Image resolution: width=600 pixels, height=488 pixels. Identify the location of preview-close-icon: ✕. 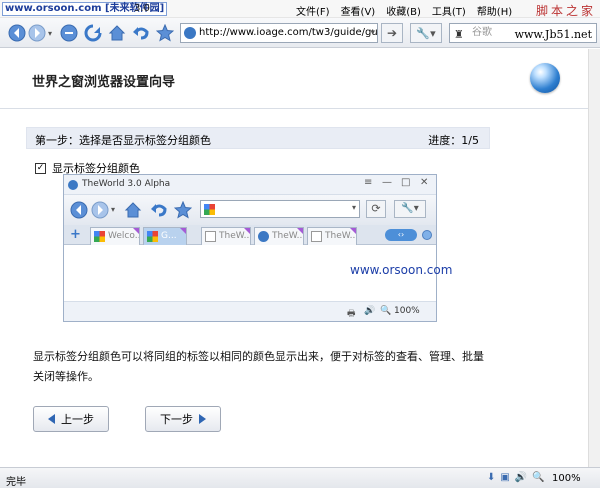
(424, 182).